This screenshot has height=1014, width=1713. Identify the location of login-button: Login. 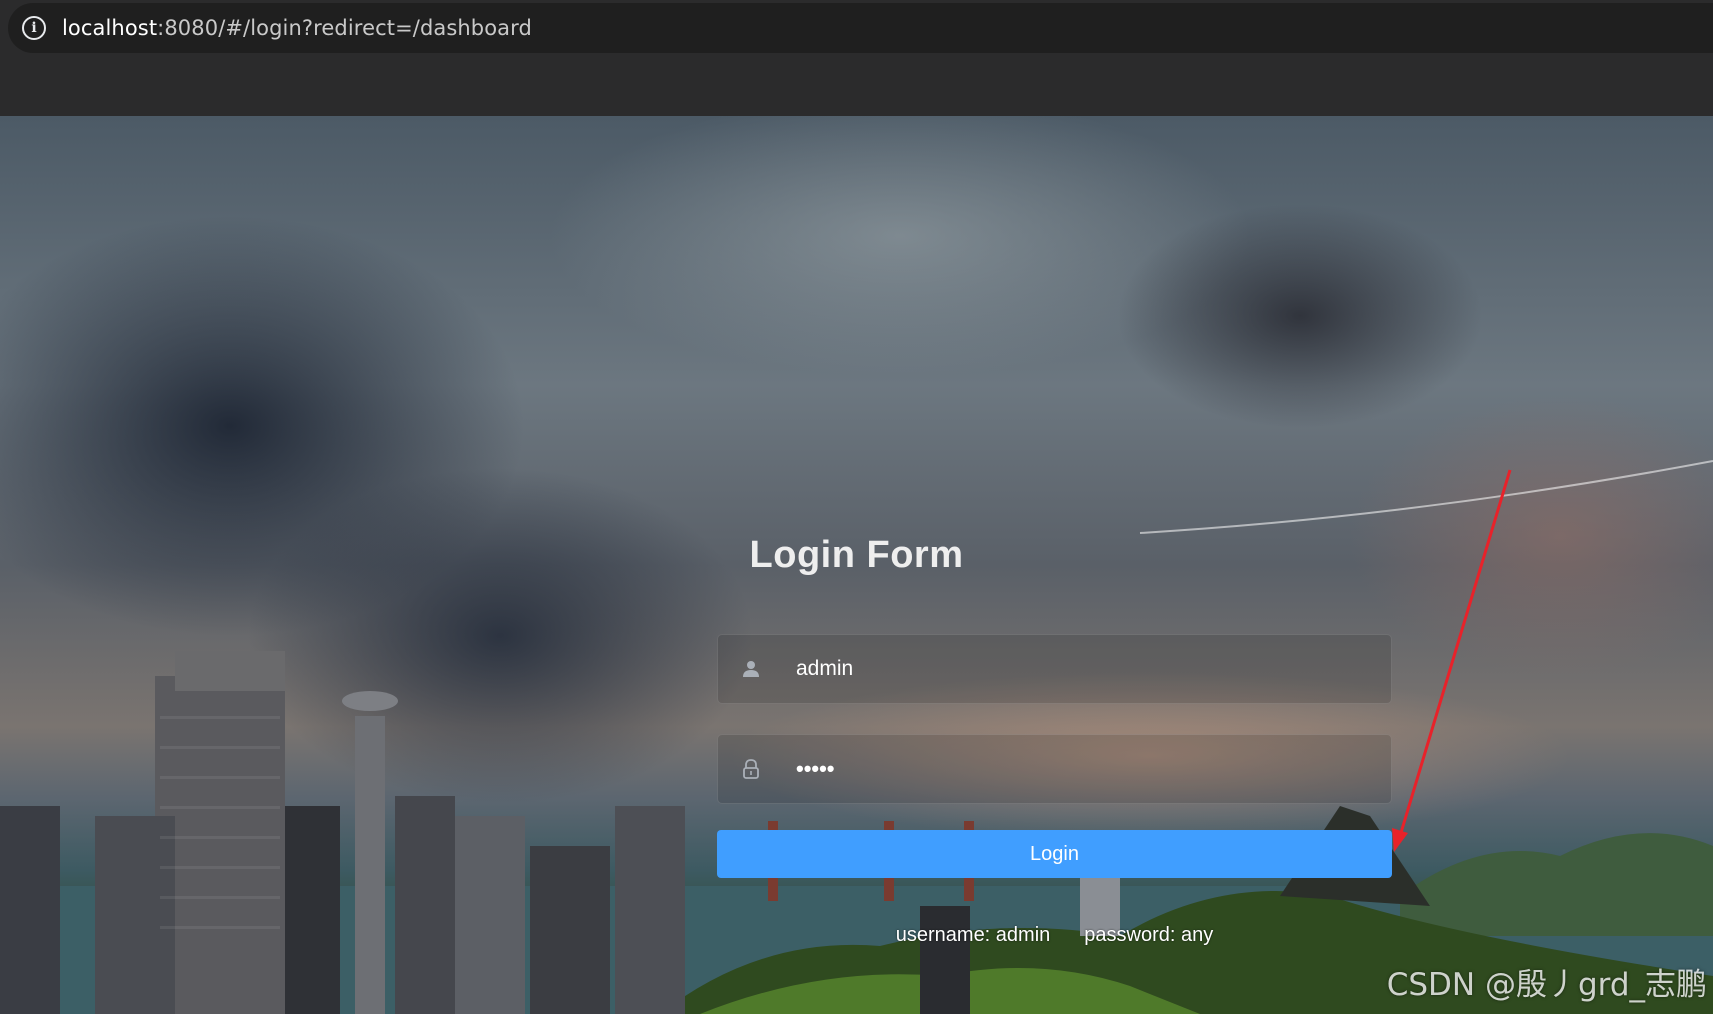
(1054, 854).